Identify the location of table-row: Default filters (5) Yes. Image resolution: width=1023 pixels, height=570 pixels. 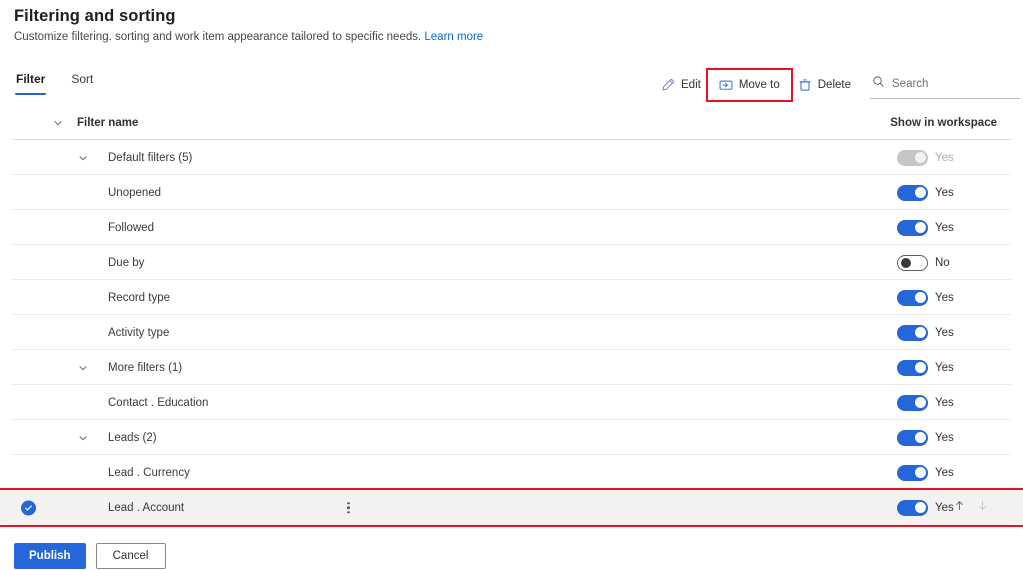
(511, 157).